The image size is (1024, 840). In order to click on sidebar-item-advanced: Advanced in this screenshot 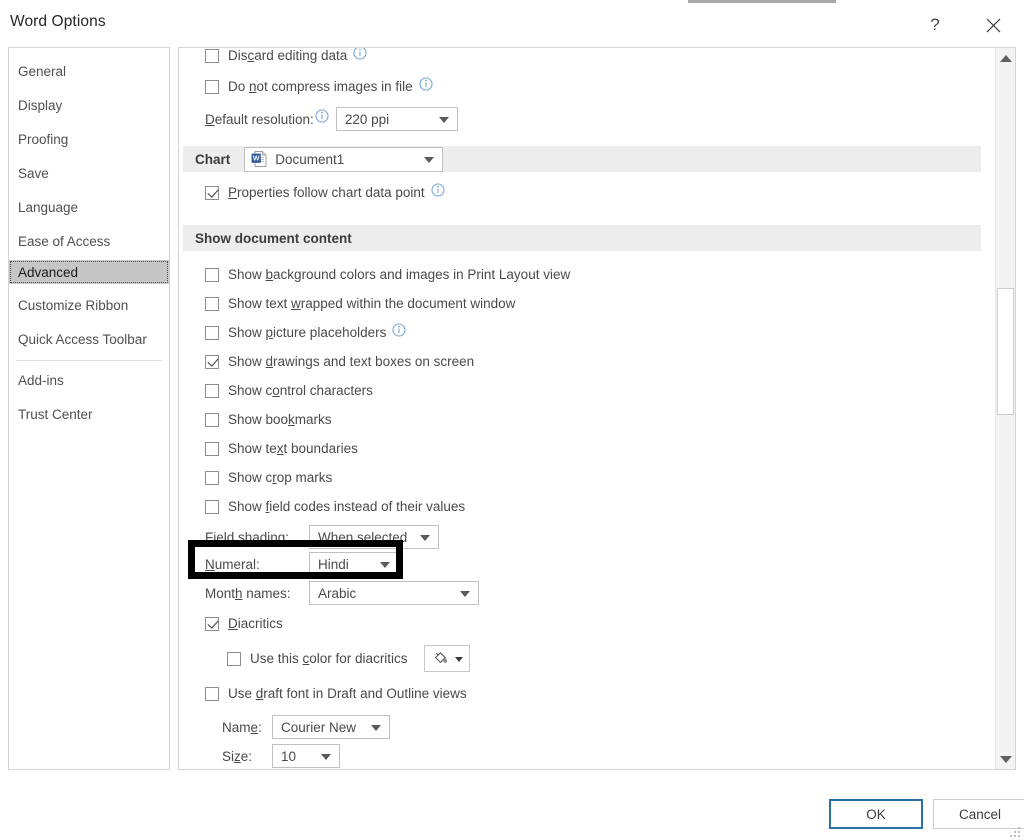, I will do `click(89, 272)`.